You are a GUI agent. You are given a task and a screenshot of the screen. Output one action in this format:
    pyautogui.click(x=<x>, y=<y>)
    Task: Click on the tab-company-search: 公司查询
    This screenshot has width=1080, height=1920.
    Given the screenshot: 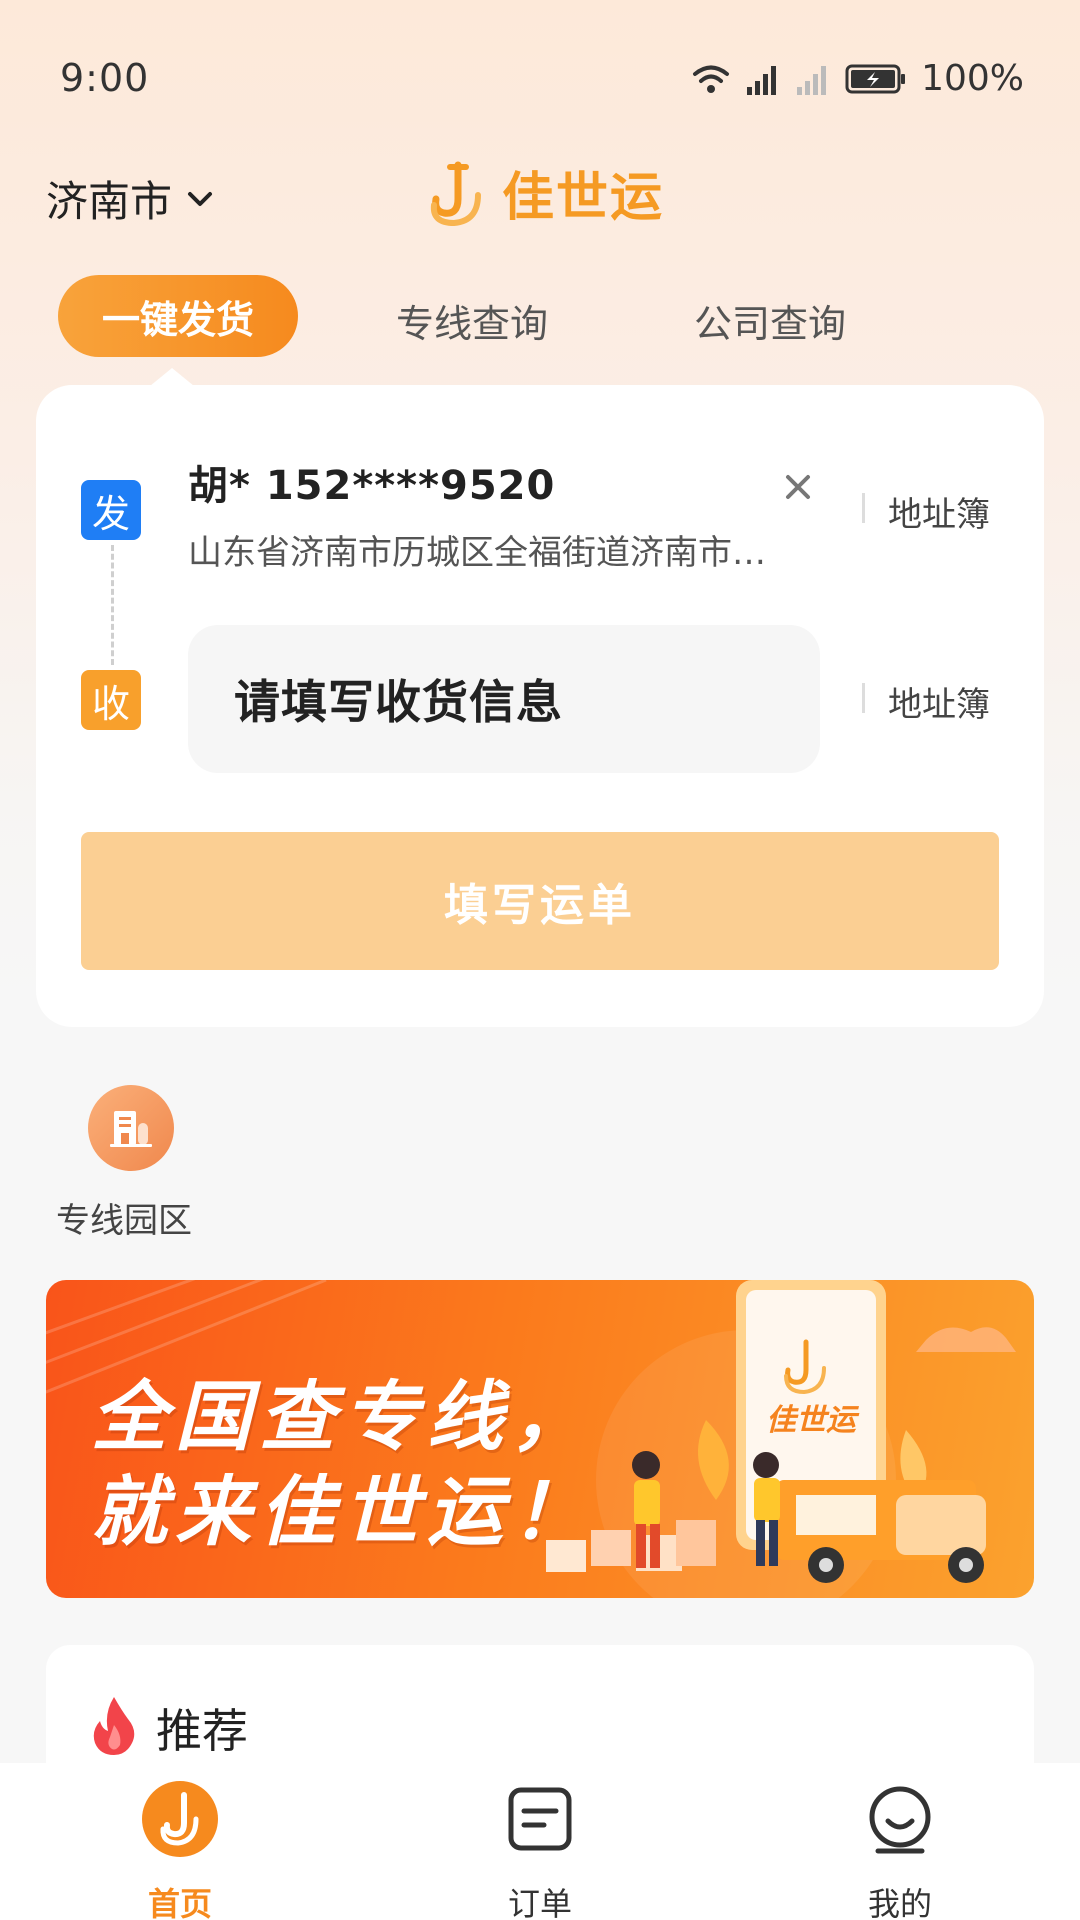 What is the action you would take?
    pyautogui.click(x=770, y=320)
    